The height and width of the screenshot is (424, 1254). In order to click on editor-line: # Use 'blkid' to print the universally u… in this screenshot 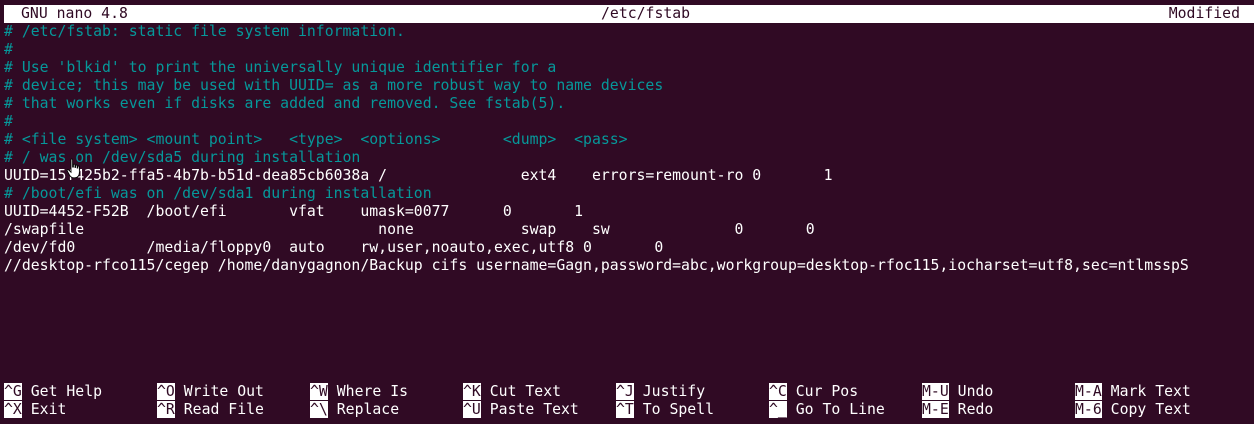, I will do `click(629, 68)`.